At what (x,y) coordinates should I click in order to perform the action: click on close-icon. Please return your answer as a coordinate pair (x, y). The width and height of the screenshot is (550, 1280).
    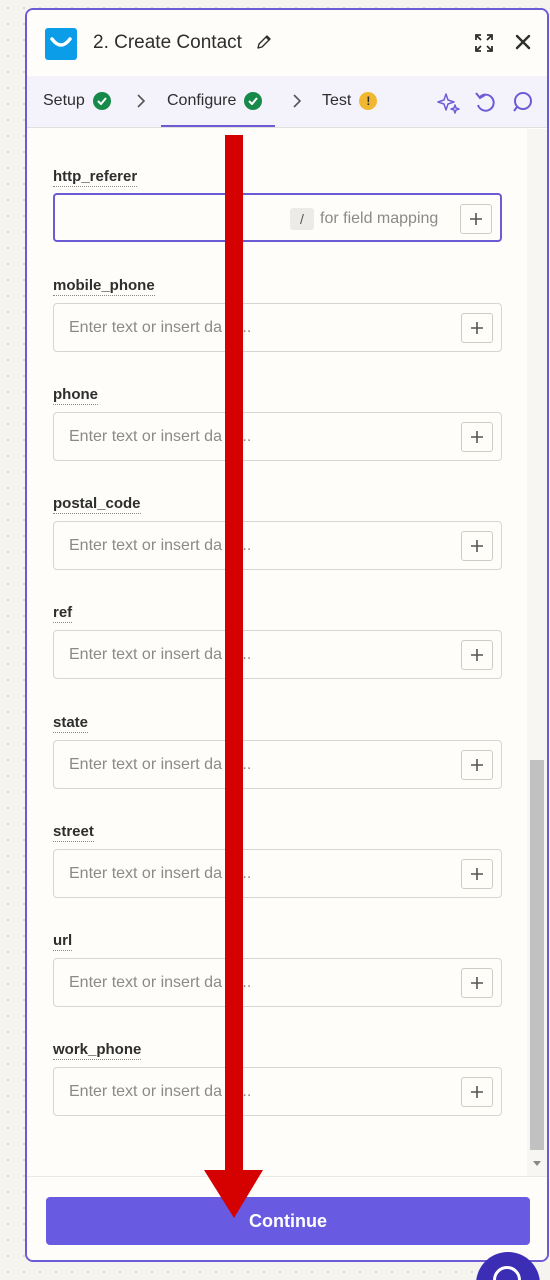
    Looking at the image, I should click on (523, 44).